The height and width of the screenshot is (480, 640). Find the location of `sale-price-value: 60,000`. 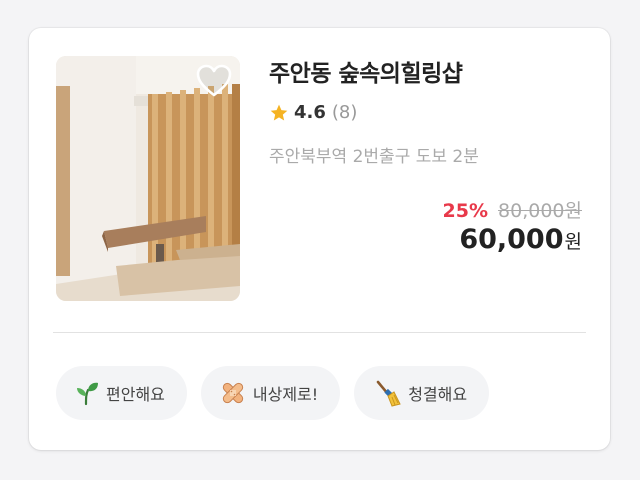

sale-price-value: 60,000 is located at coordinates (511, 239).